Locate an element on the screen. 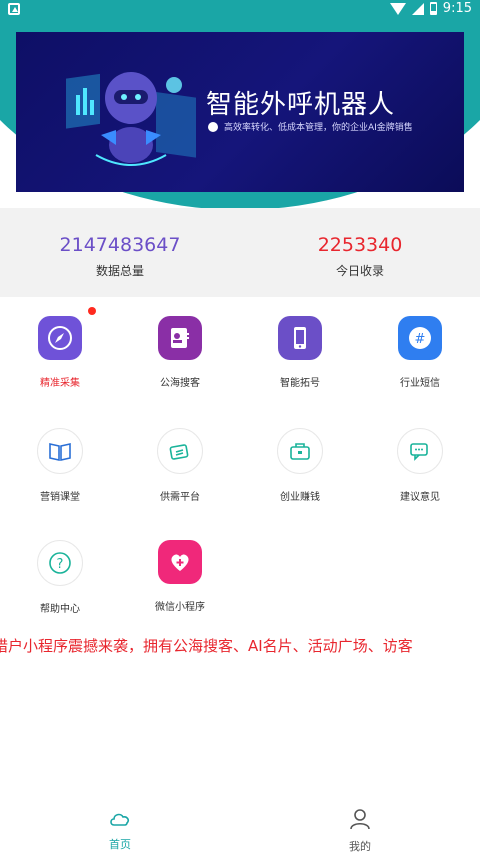 The width and height of the screenshot is (480, 855). status-icons: 9:15 is located at coordinates (430, 8).